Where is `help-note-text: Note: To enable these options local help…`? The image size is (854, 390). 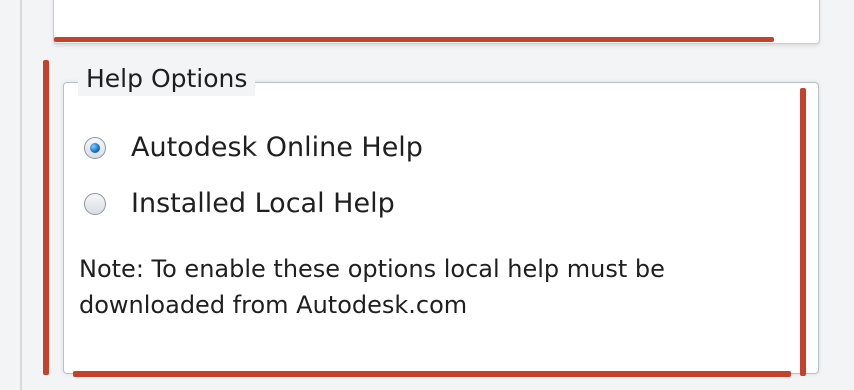 help-note-text: Note: To enable these options local help… is located at coordinates (372, 287).